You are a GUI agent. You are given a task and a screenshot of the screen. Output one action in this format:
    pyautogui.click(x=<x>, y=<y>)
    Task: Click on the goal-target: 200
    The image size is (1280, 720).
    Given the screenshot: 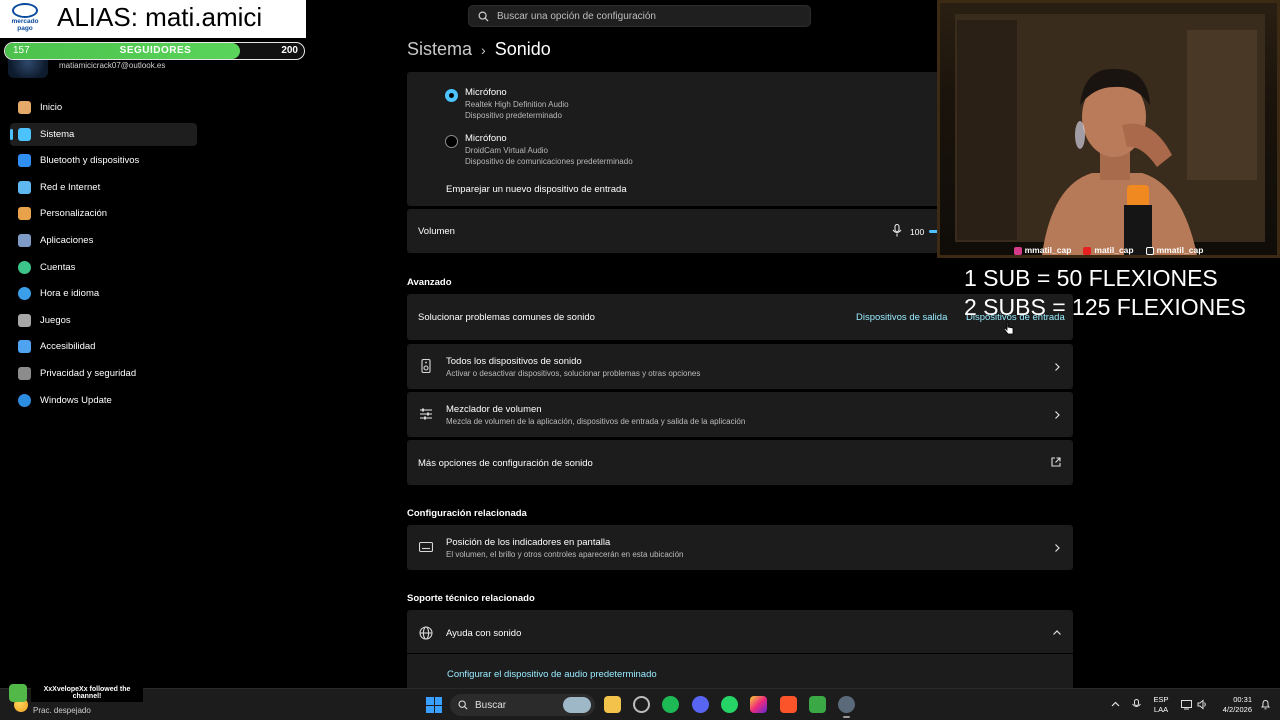 What is the action you would take?
    pyautogui.click(x=289, y=50)
    